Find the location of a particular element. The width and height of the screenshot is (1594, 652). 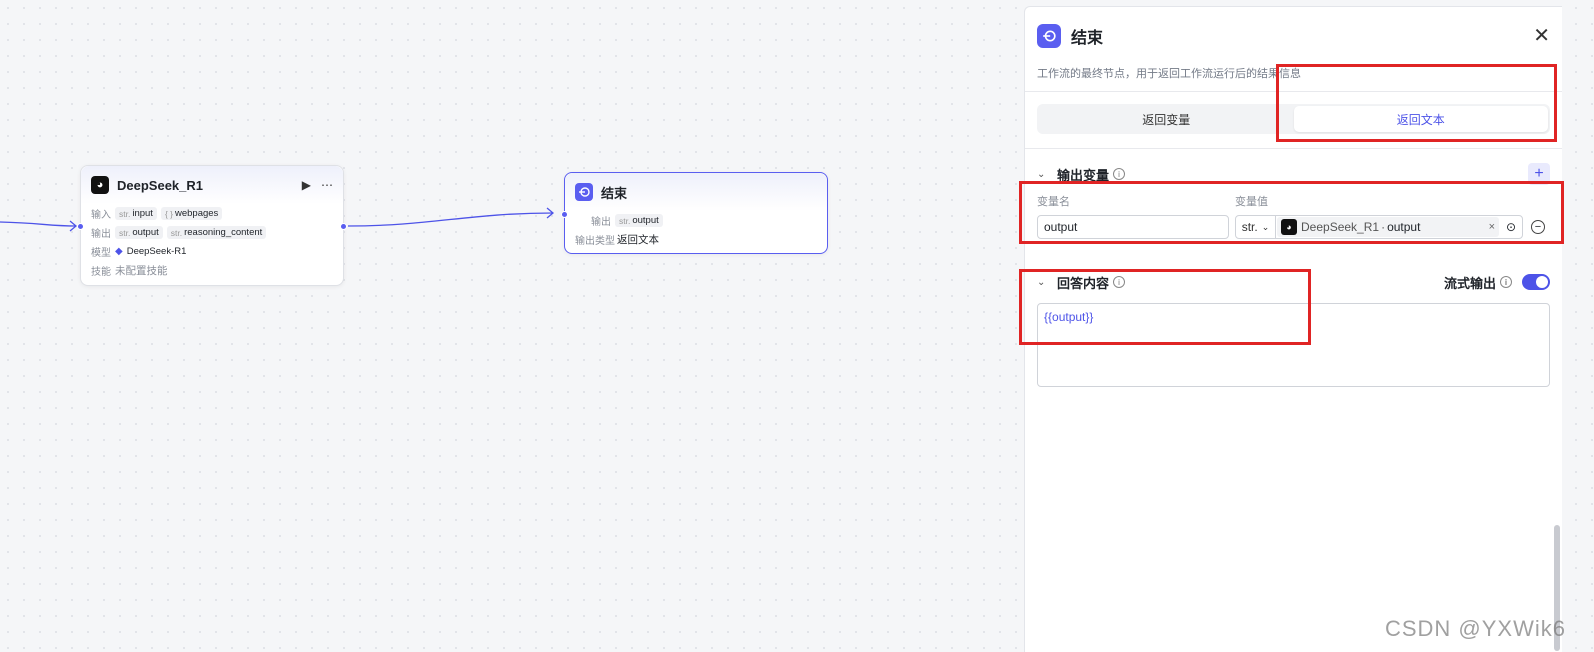

skill-value: 未配置技能 is located at coordinates (141, 271).